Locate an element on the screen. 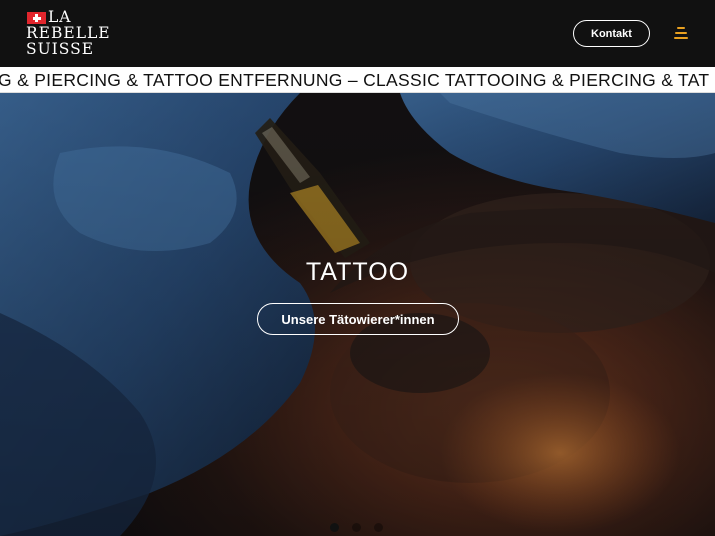 The image size is (715, 536). logo-line-2: REBELLE is located at coordinates (68, 33).